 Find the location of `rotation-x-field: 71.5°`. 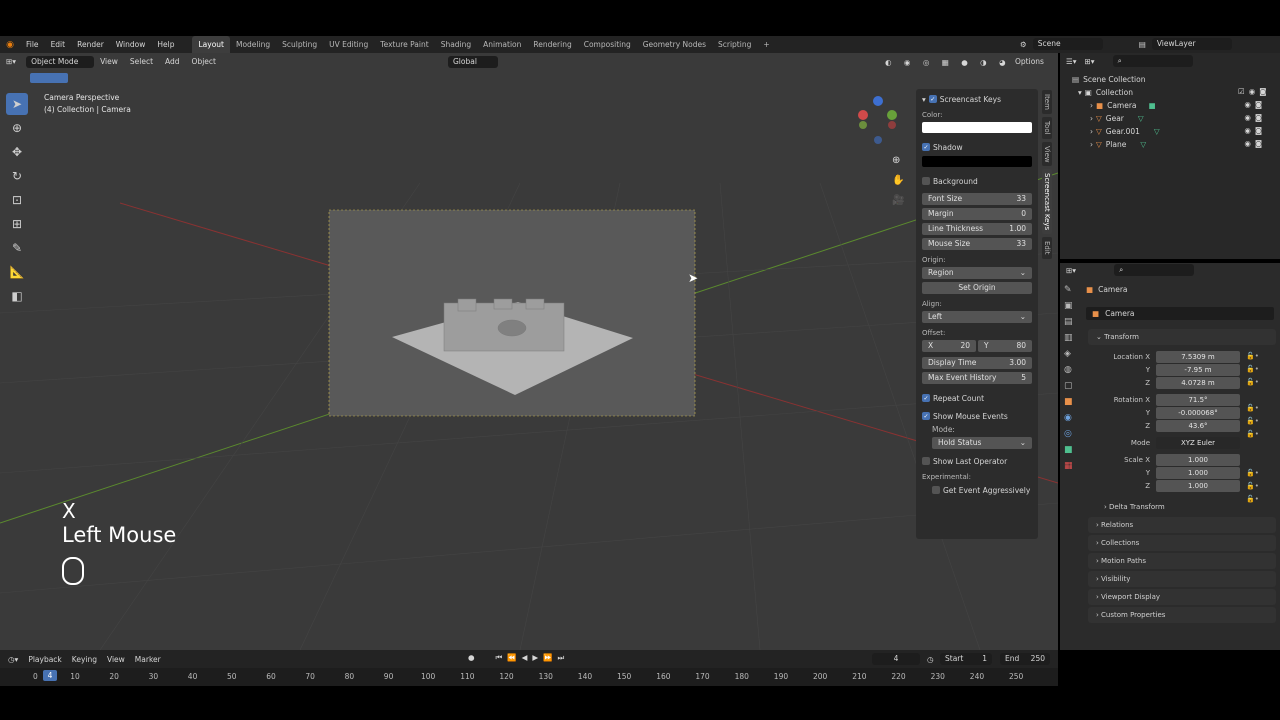

rotation-x-field: 71.5° is located at coordinates (1198, 399).